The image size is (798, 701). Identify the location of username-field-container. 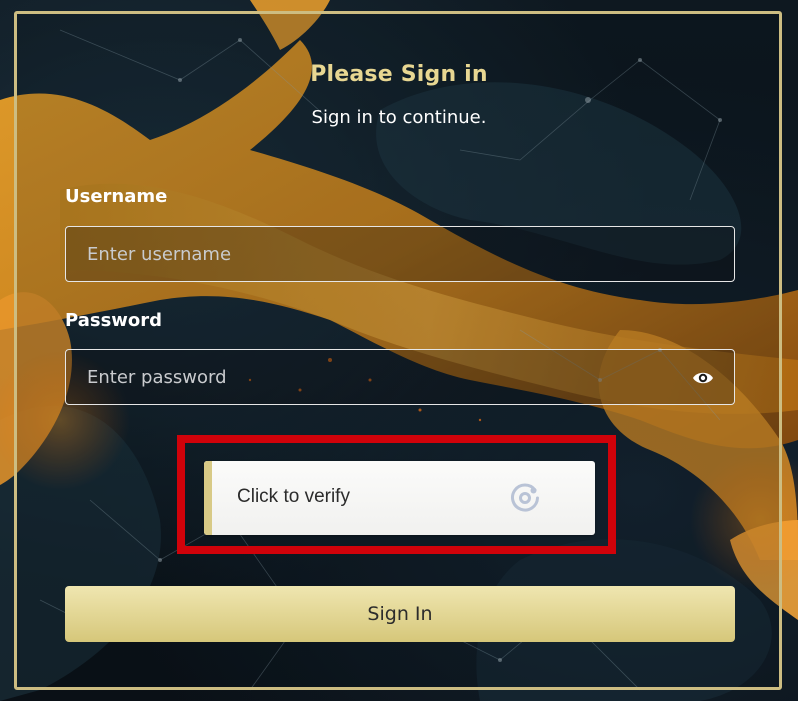
(400, 254).